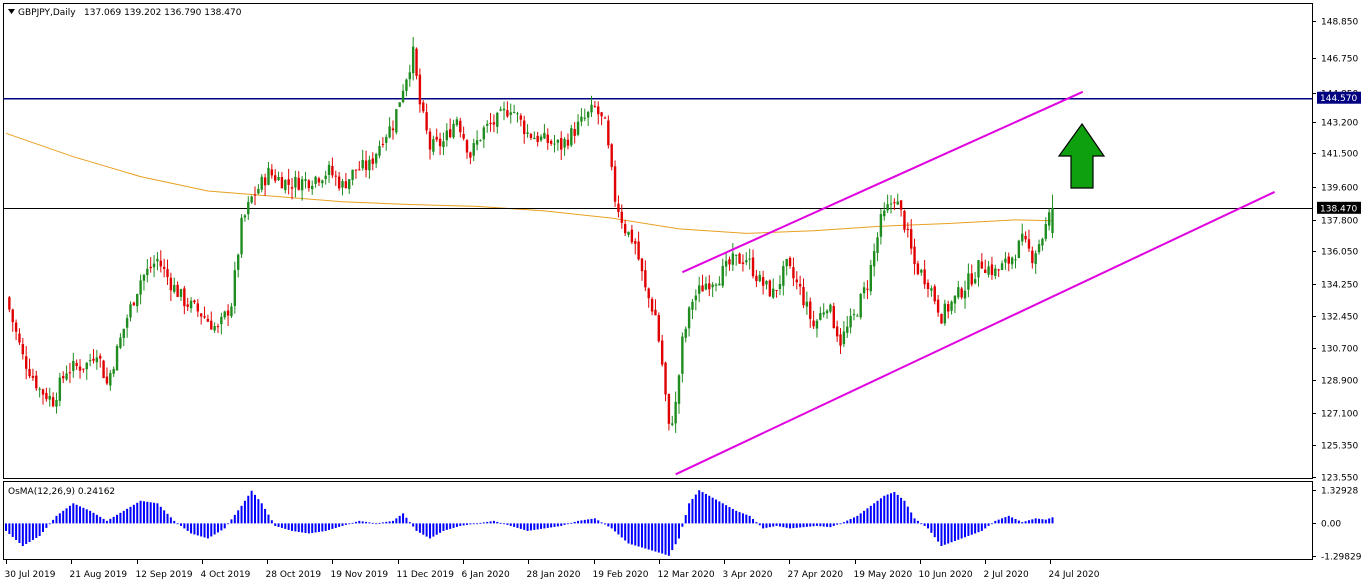 The height and width of the screenshot is (584, 1362). What do you see at coordinates (11, 11) in the screenshot?
I see `dropdown-triangle-icon` at bounding box center [11, 11].